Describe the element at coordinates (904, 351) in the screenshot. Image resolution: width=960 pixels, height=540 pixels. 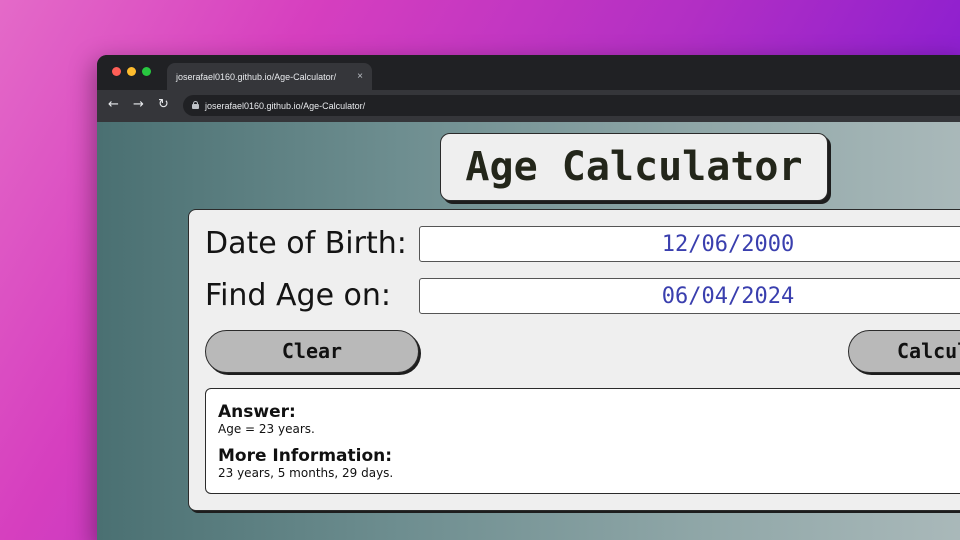
I see `calculate-button: Calculate` at that location.